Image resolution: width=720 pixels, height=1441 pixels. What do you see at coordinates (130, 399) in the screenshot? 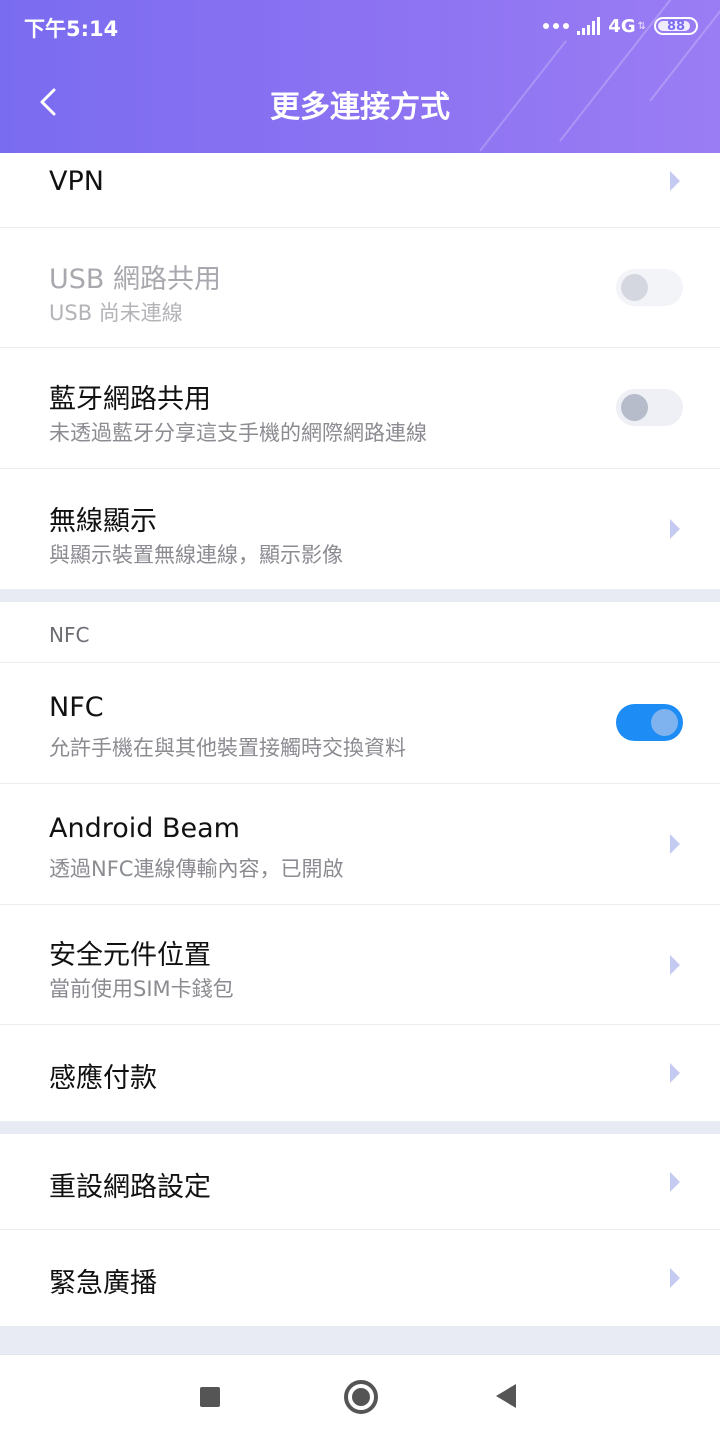
I see `bluetooth-tethering-title: 藍牙網路共用` at bounding box center [130, 399].